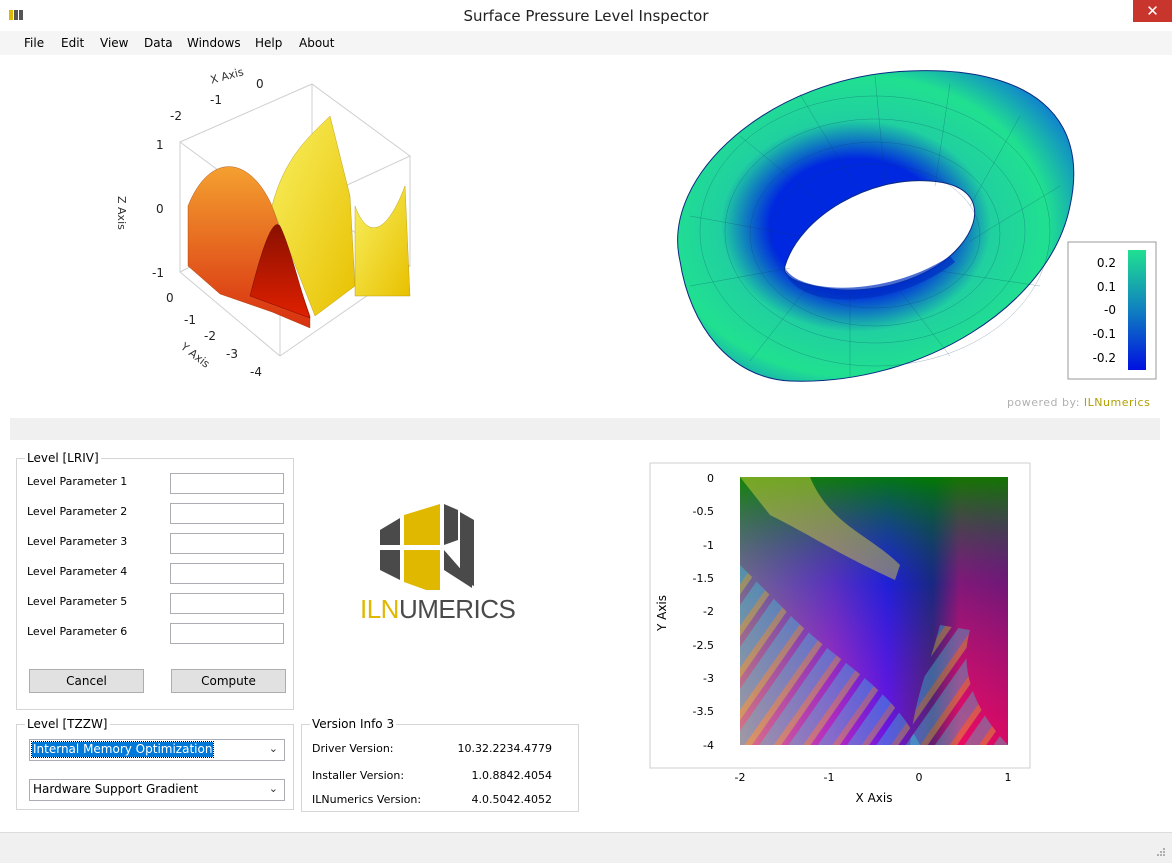  I want to click on logo-mark, so click(427, 549).